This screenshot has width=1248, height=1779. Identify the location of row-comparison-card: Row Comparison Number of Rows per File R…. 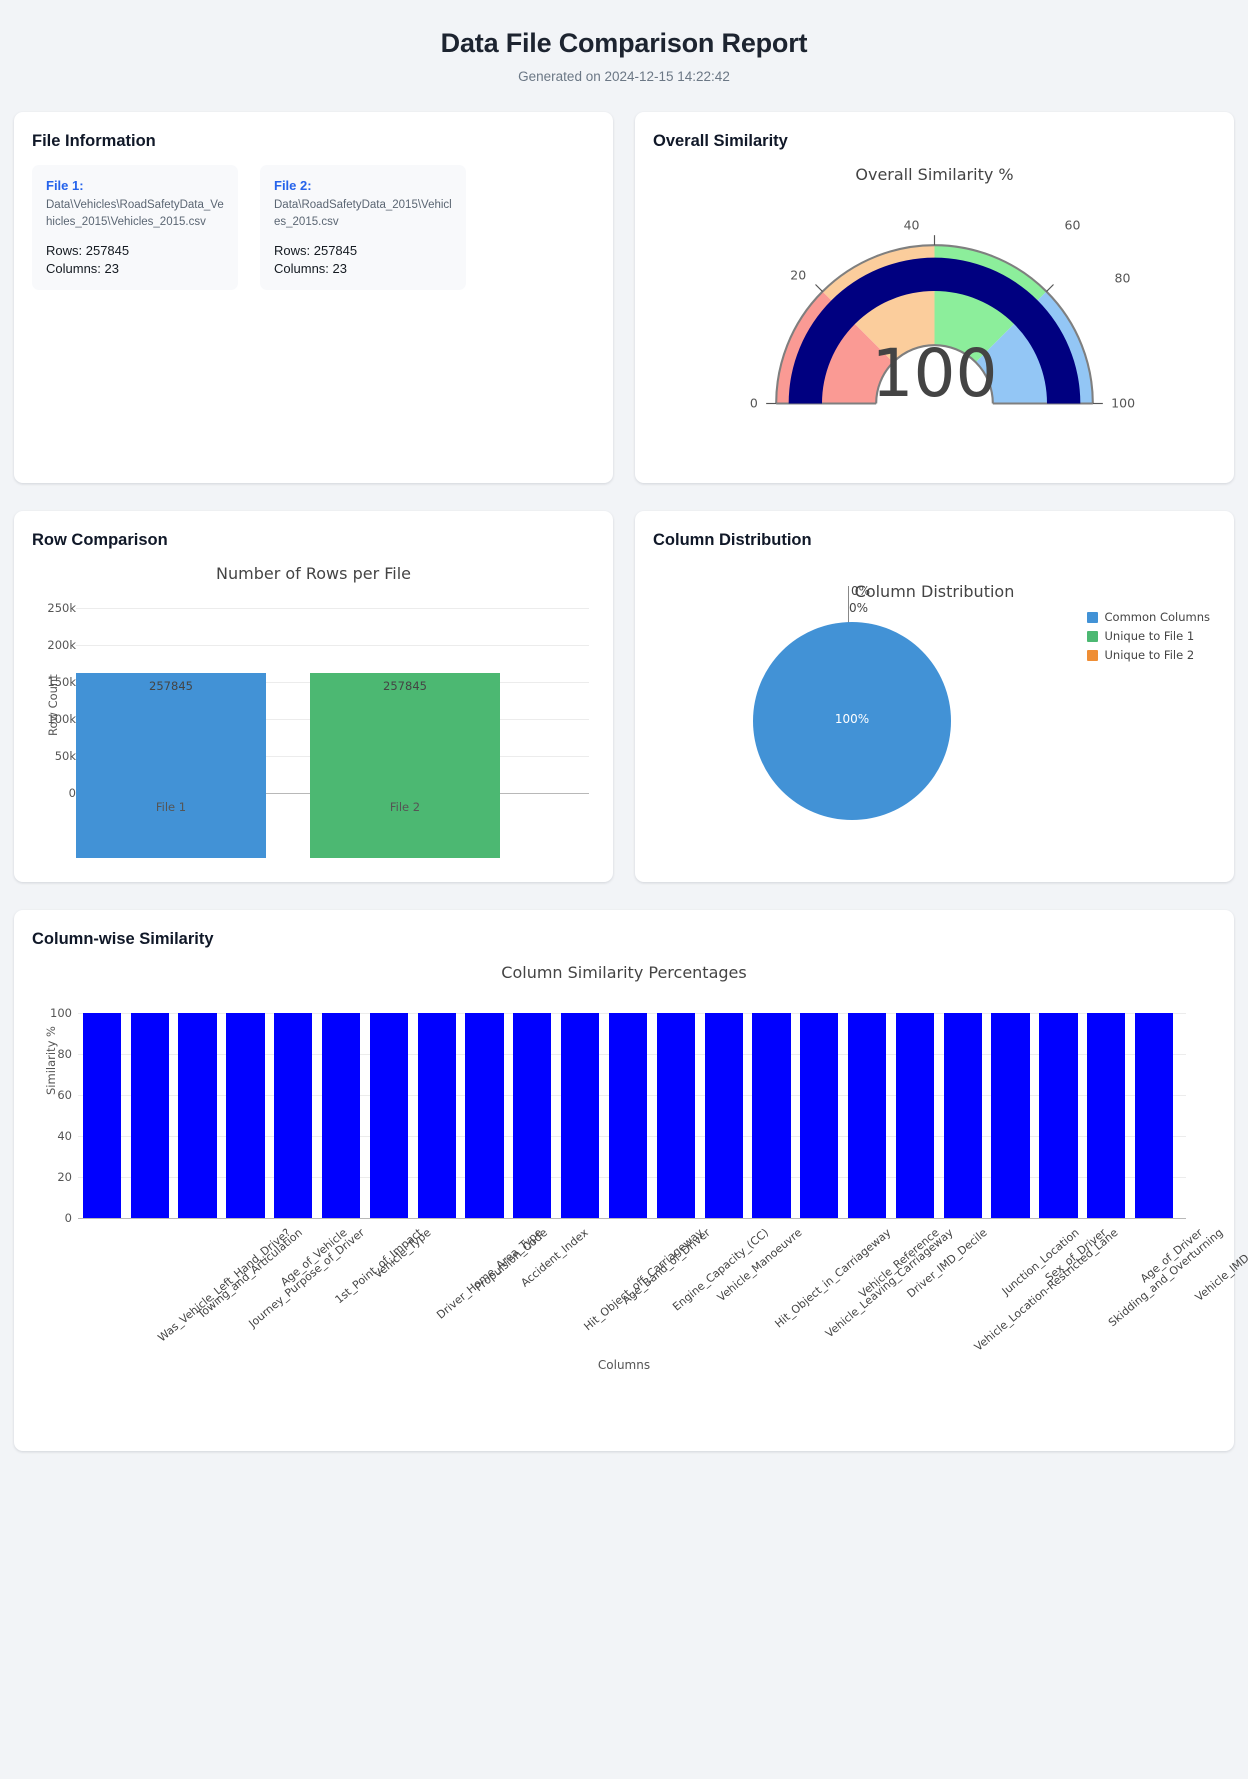
(313, 696).